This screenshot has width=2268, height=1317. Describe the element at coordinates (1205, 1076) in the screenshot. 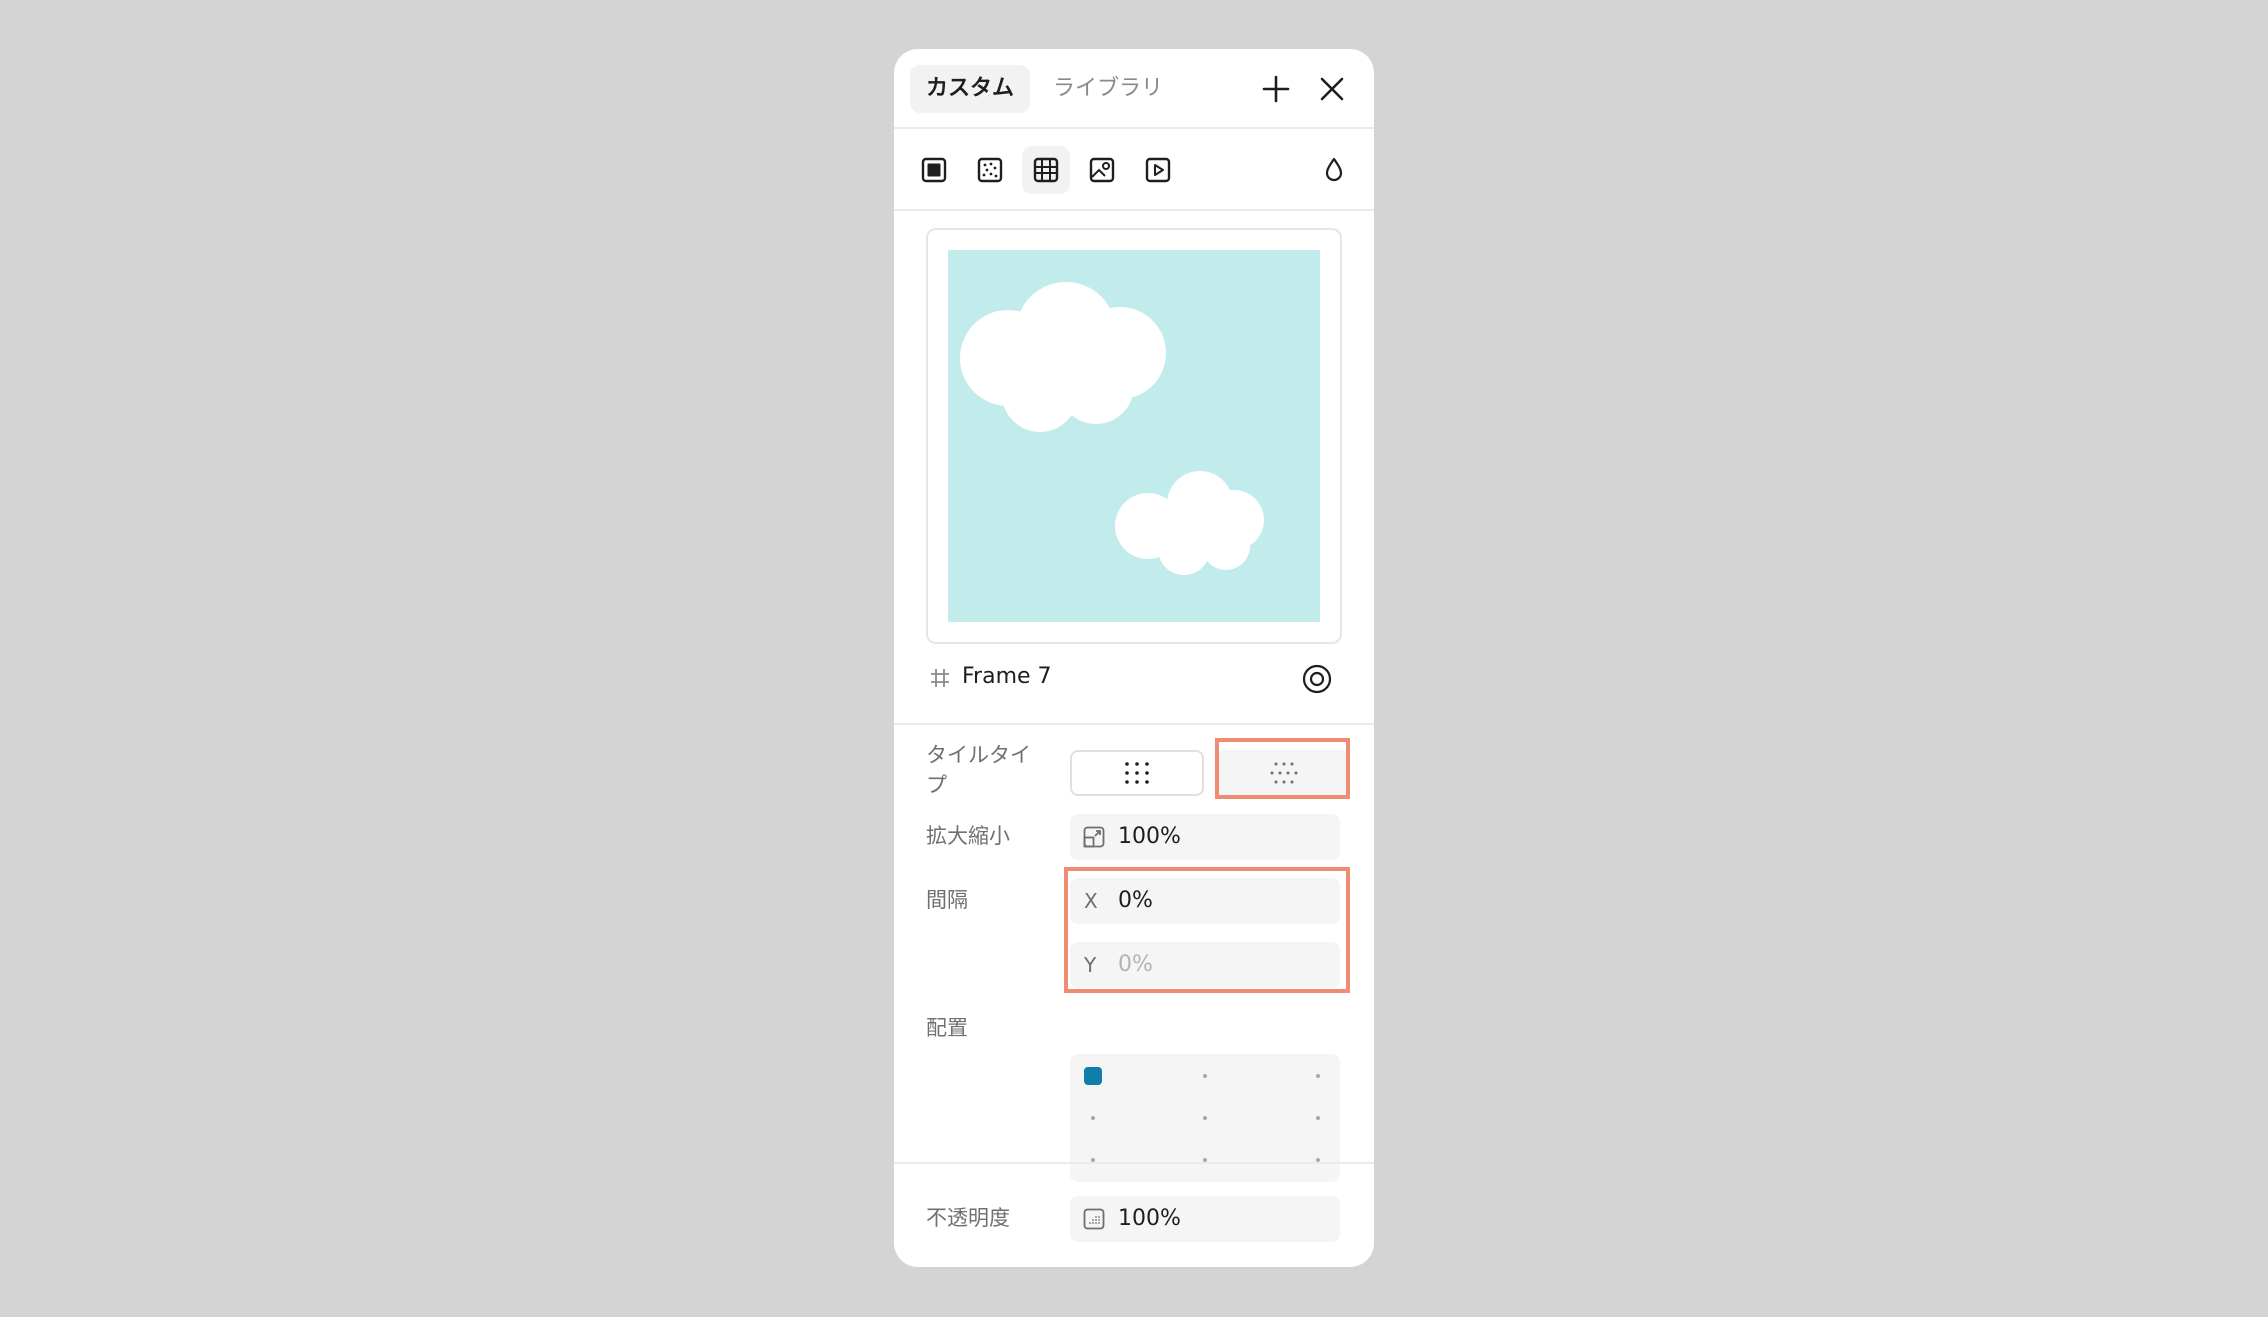

I see `alignment-top-center` at that location.